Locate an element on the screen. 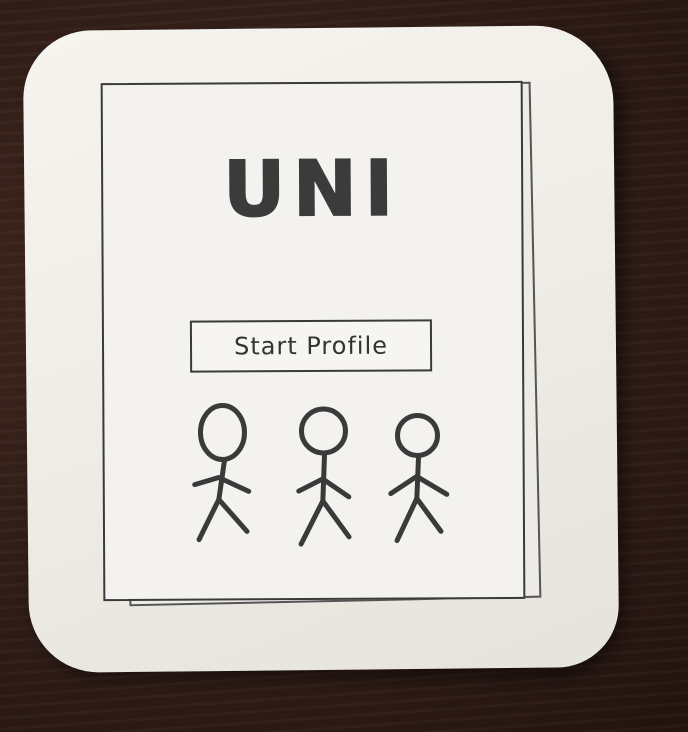 This screenshot has height=732, width=688. app-logo: UNI is located at coordinates (312, 189).